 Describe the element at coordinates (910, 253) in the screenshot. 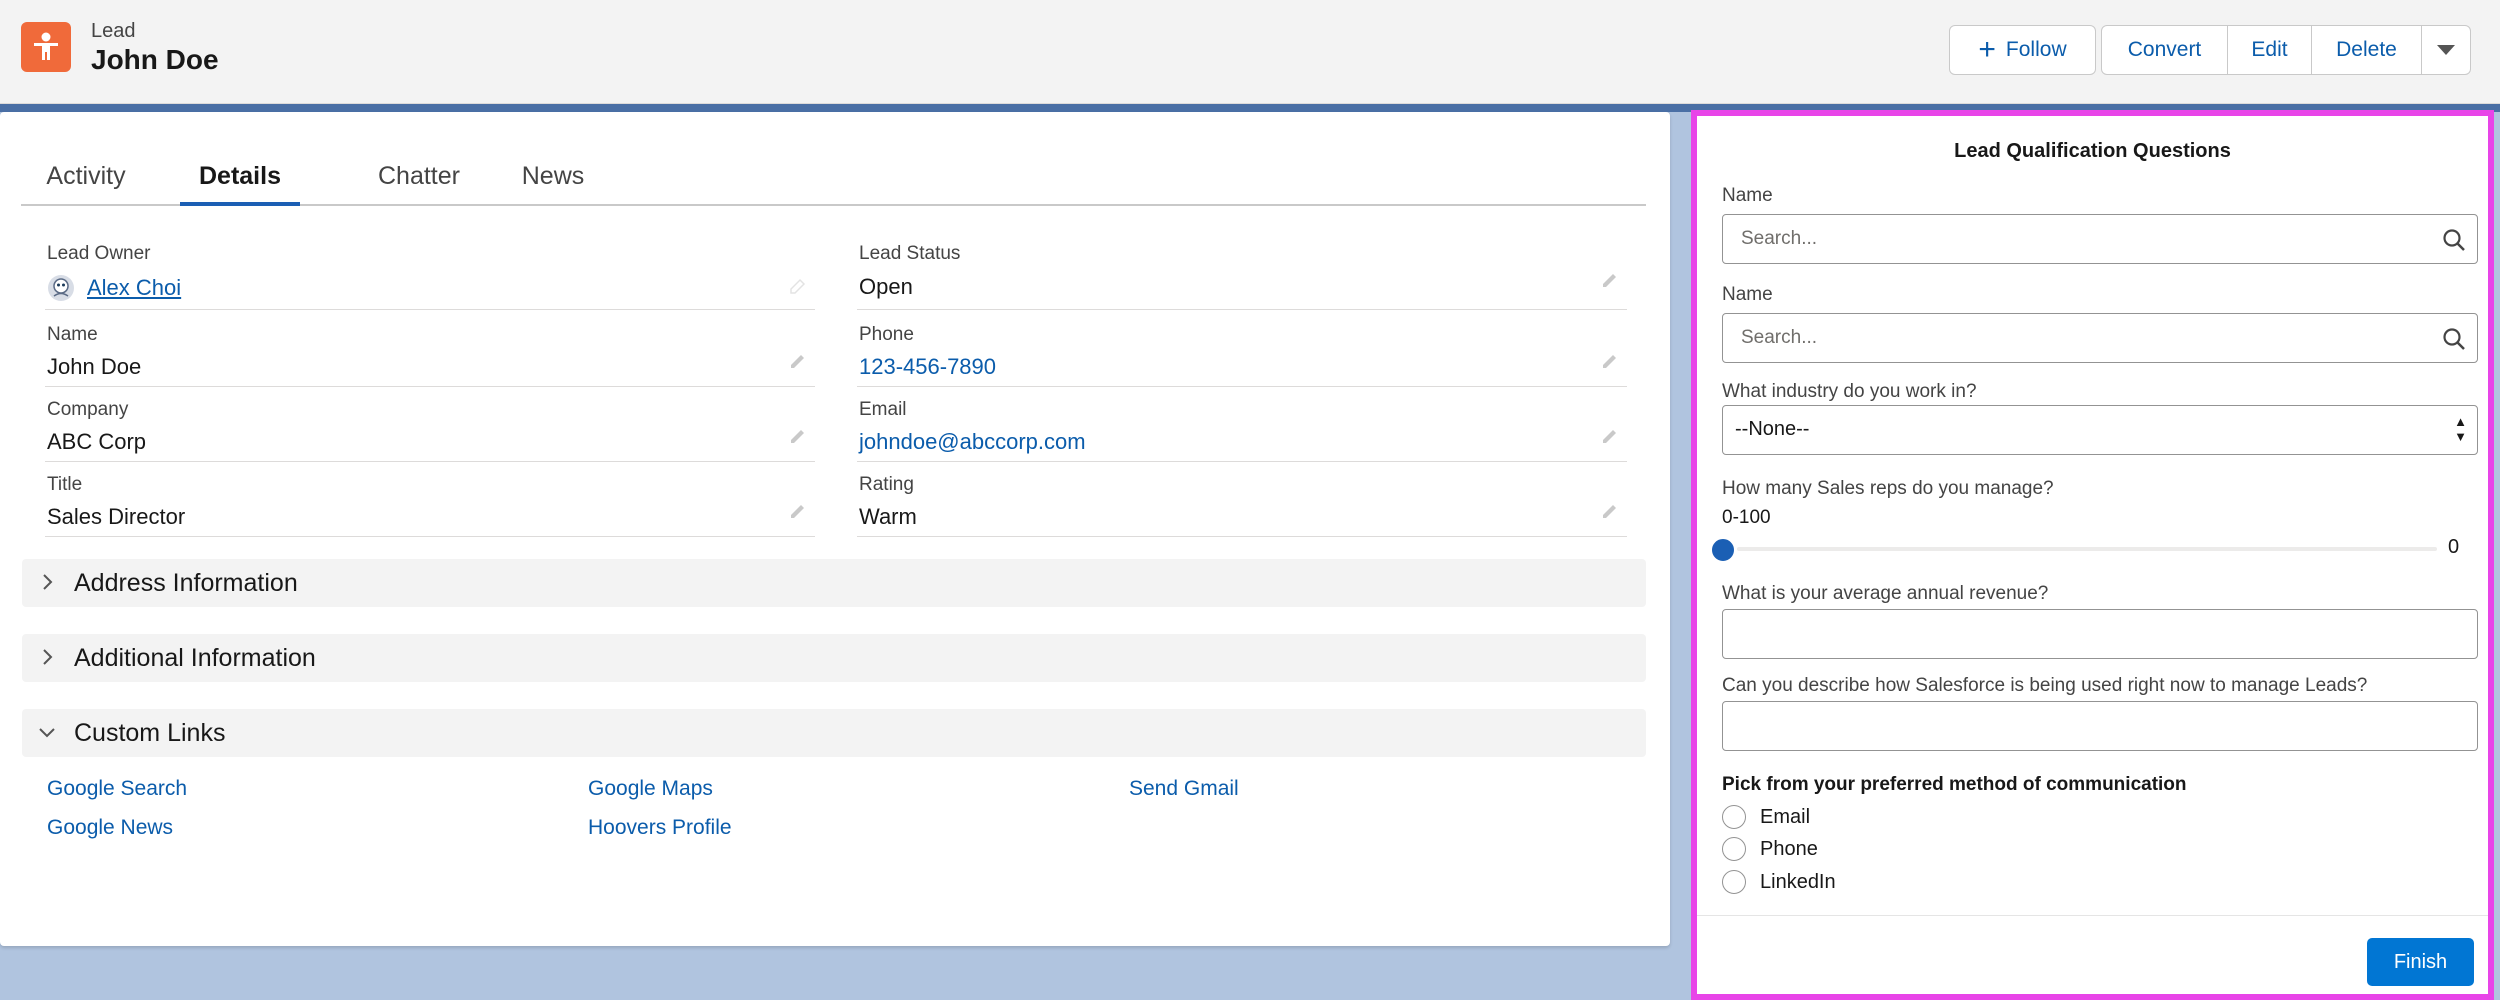

I see `field-label: Lead Status` at that location.